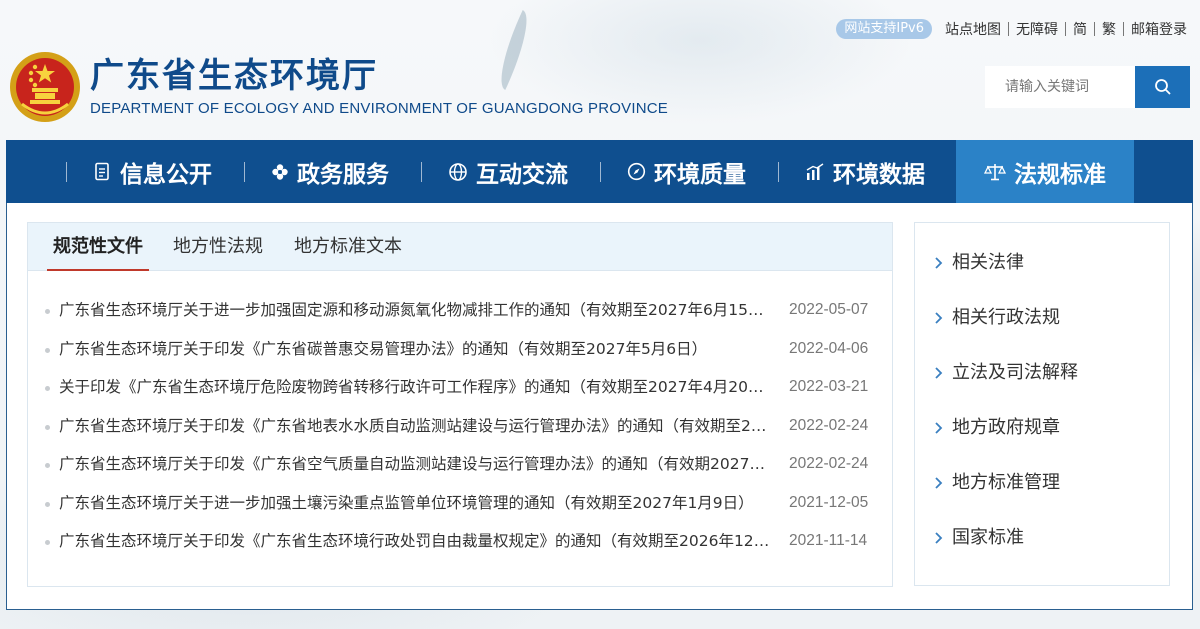 The height and width of the screenshot is (629, 1200). I want to click on sidebar-item-label: 国家标准, so click(988, 537).